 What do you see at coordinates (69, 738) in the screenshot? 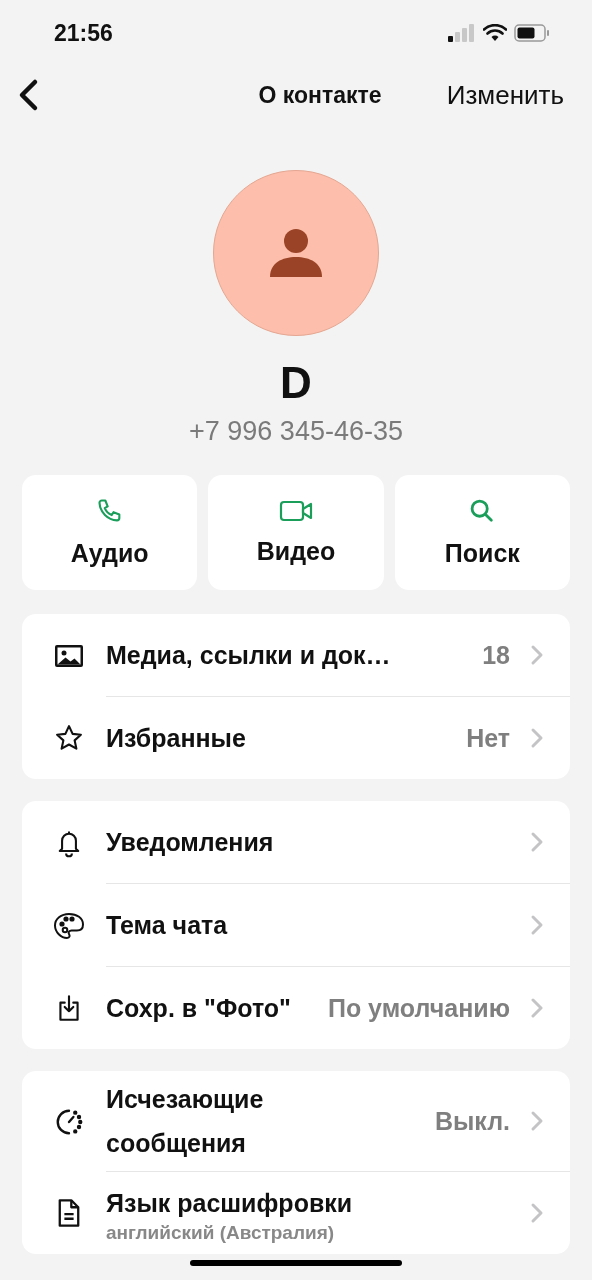
I see `star-icon` at bounding box center [69, 738].